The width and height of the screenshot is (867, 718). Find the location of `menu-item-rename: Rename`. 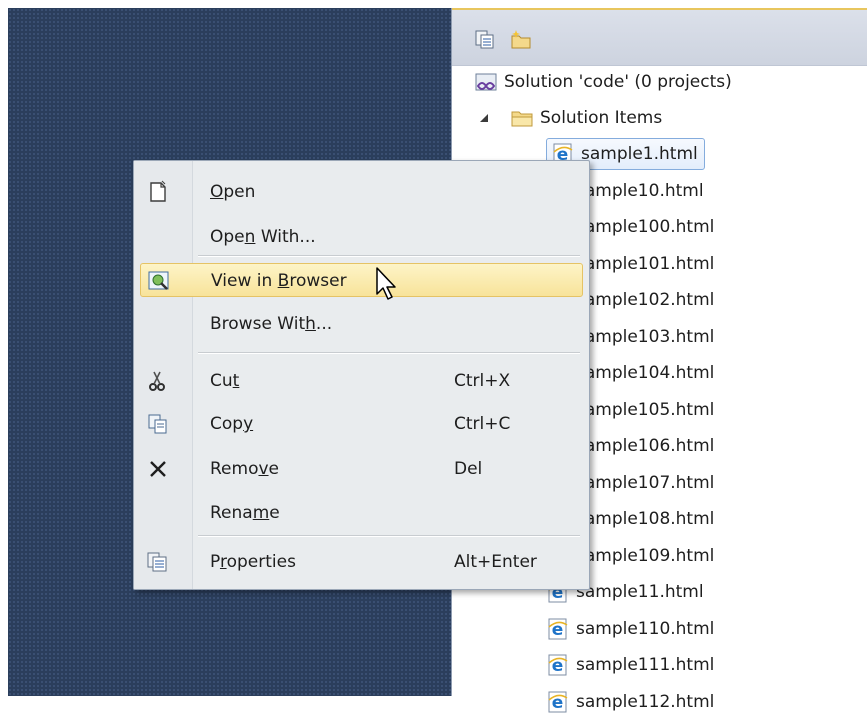

menu-item-rename: Rename is located at coordinates (361, 513).